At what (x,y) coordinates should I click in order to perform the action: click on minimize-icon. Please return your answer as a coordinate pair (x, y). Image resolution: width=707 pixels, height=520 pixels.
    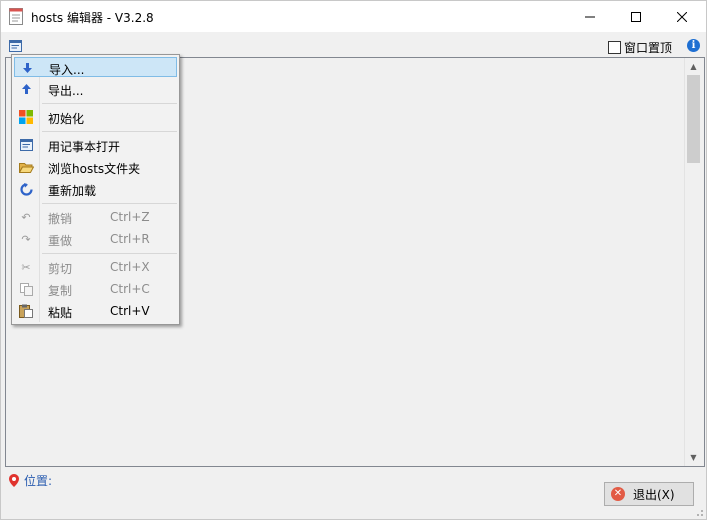
    Looking at the image, I should click on (590, 16).